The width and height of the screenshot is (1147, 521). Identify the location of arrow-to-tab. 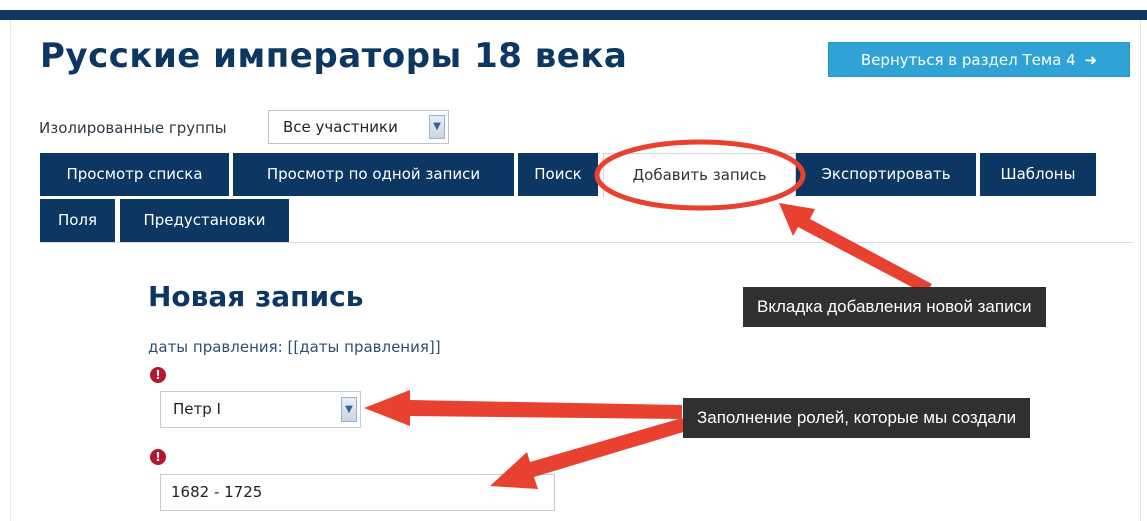
(855, 248).